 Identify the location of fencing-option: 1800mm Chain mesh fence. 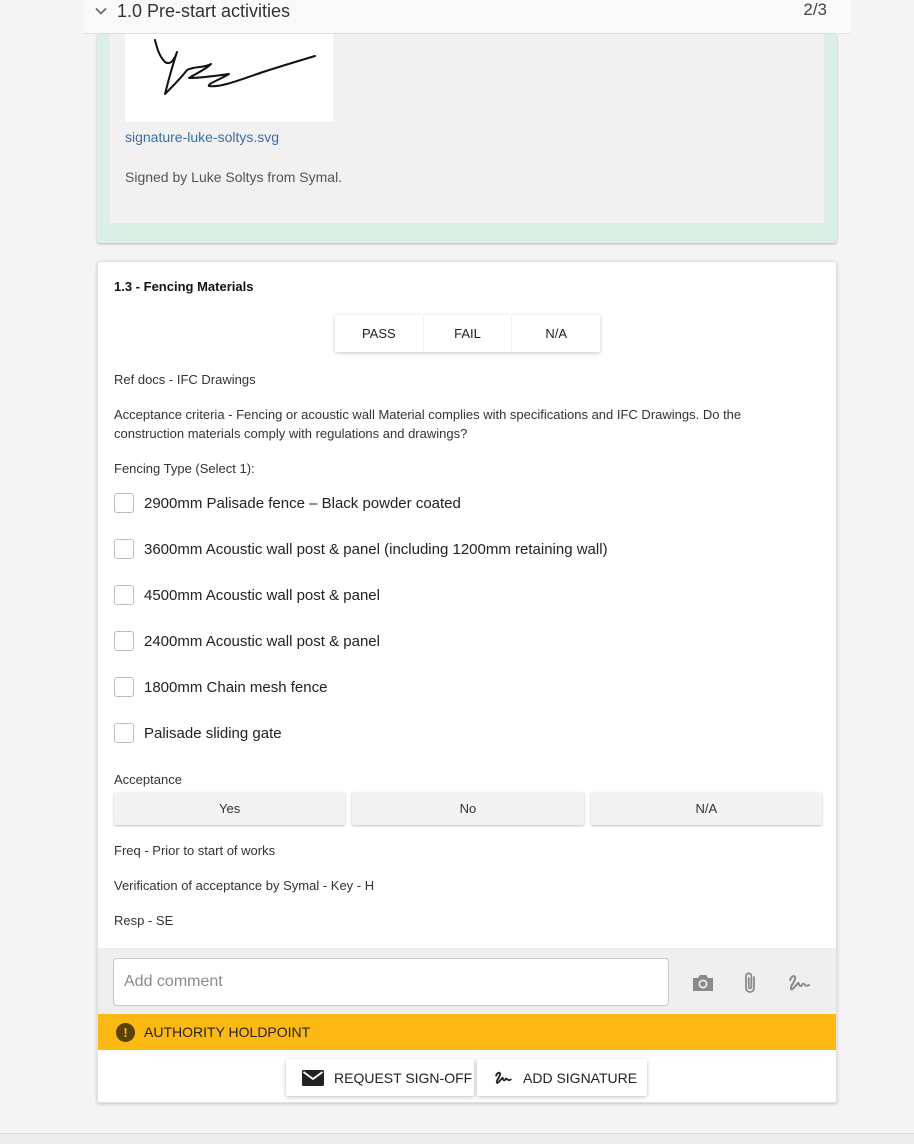
(220, 687).